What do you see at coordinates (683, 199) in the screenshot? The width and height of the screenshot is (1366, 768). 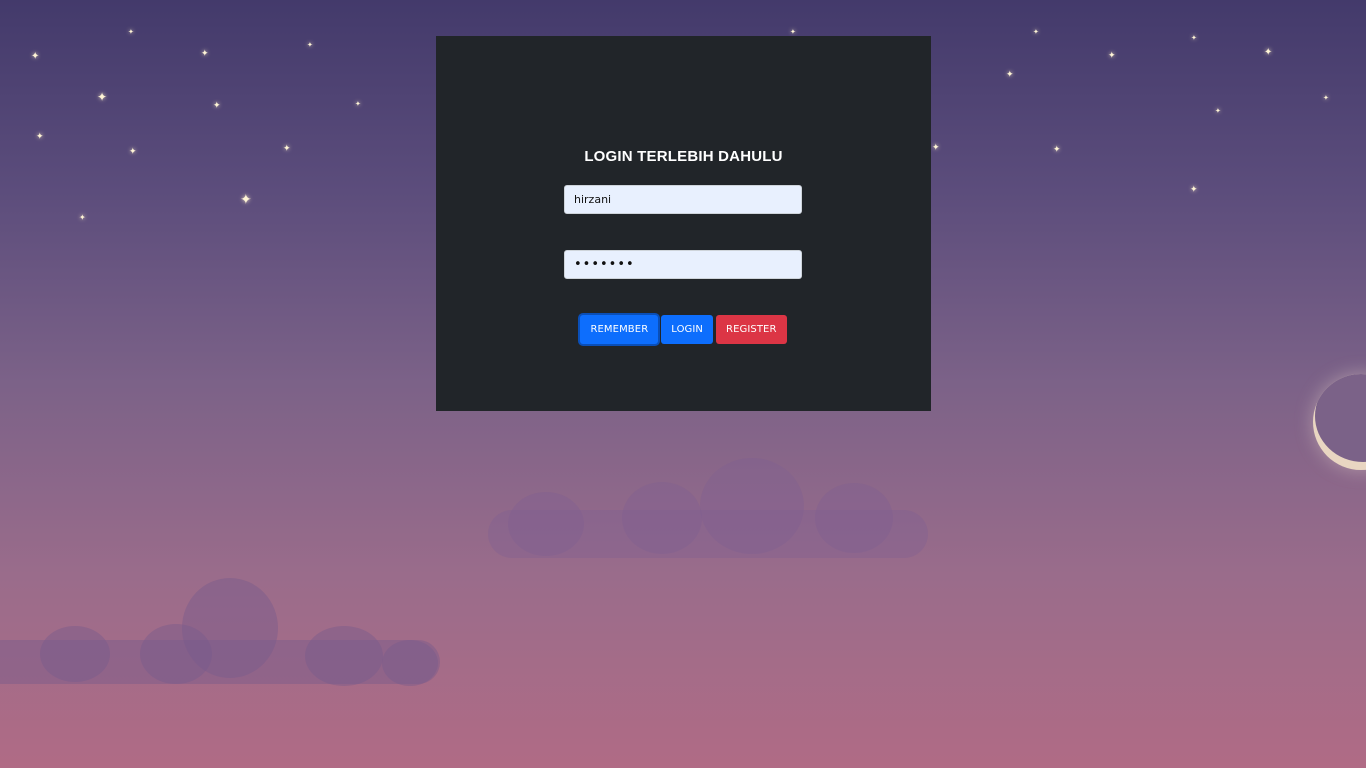 I see `username-input` at bounding box center [683, 199].